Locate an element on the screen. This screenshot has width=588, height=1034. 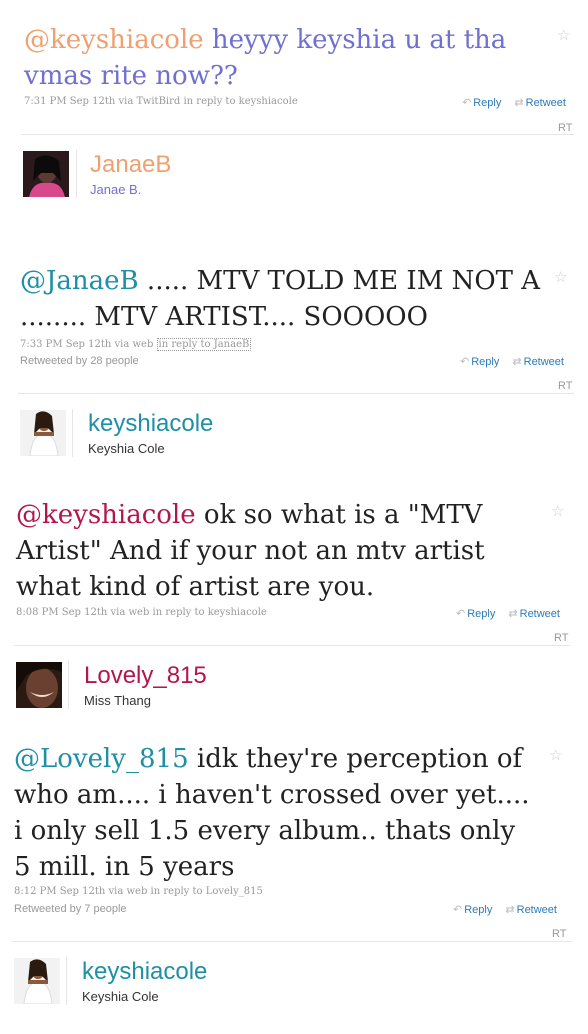
mention-link: @Lovely_815 is located at coordinates (101, 759).